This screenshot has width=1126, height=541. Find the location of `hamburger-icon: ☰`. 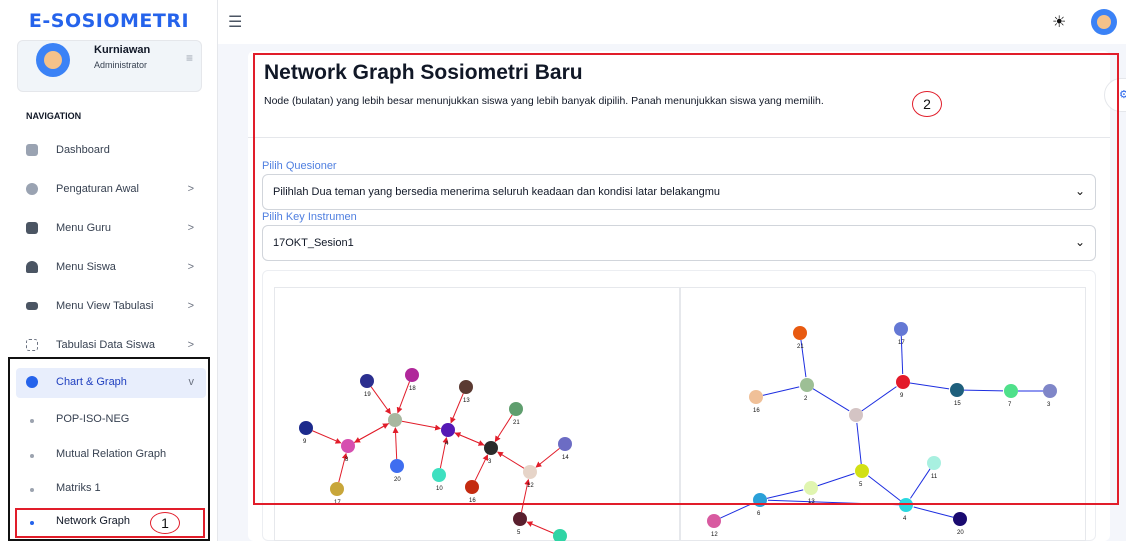

hamburger-icon: ☰ is located at coordinates (235, 22).